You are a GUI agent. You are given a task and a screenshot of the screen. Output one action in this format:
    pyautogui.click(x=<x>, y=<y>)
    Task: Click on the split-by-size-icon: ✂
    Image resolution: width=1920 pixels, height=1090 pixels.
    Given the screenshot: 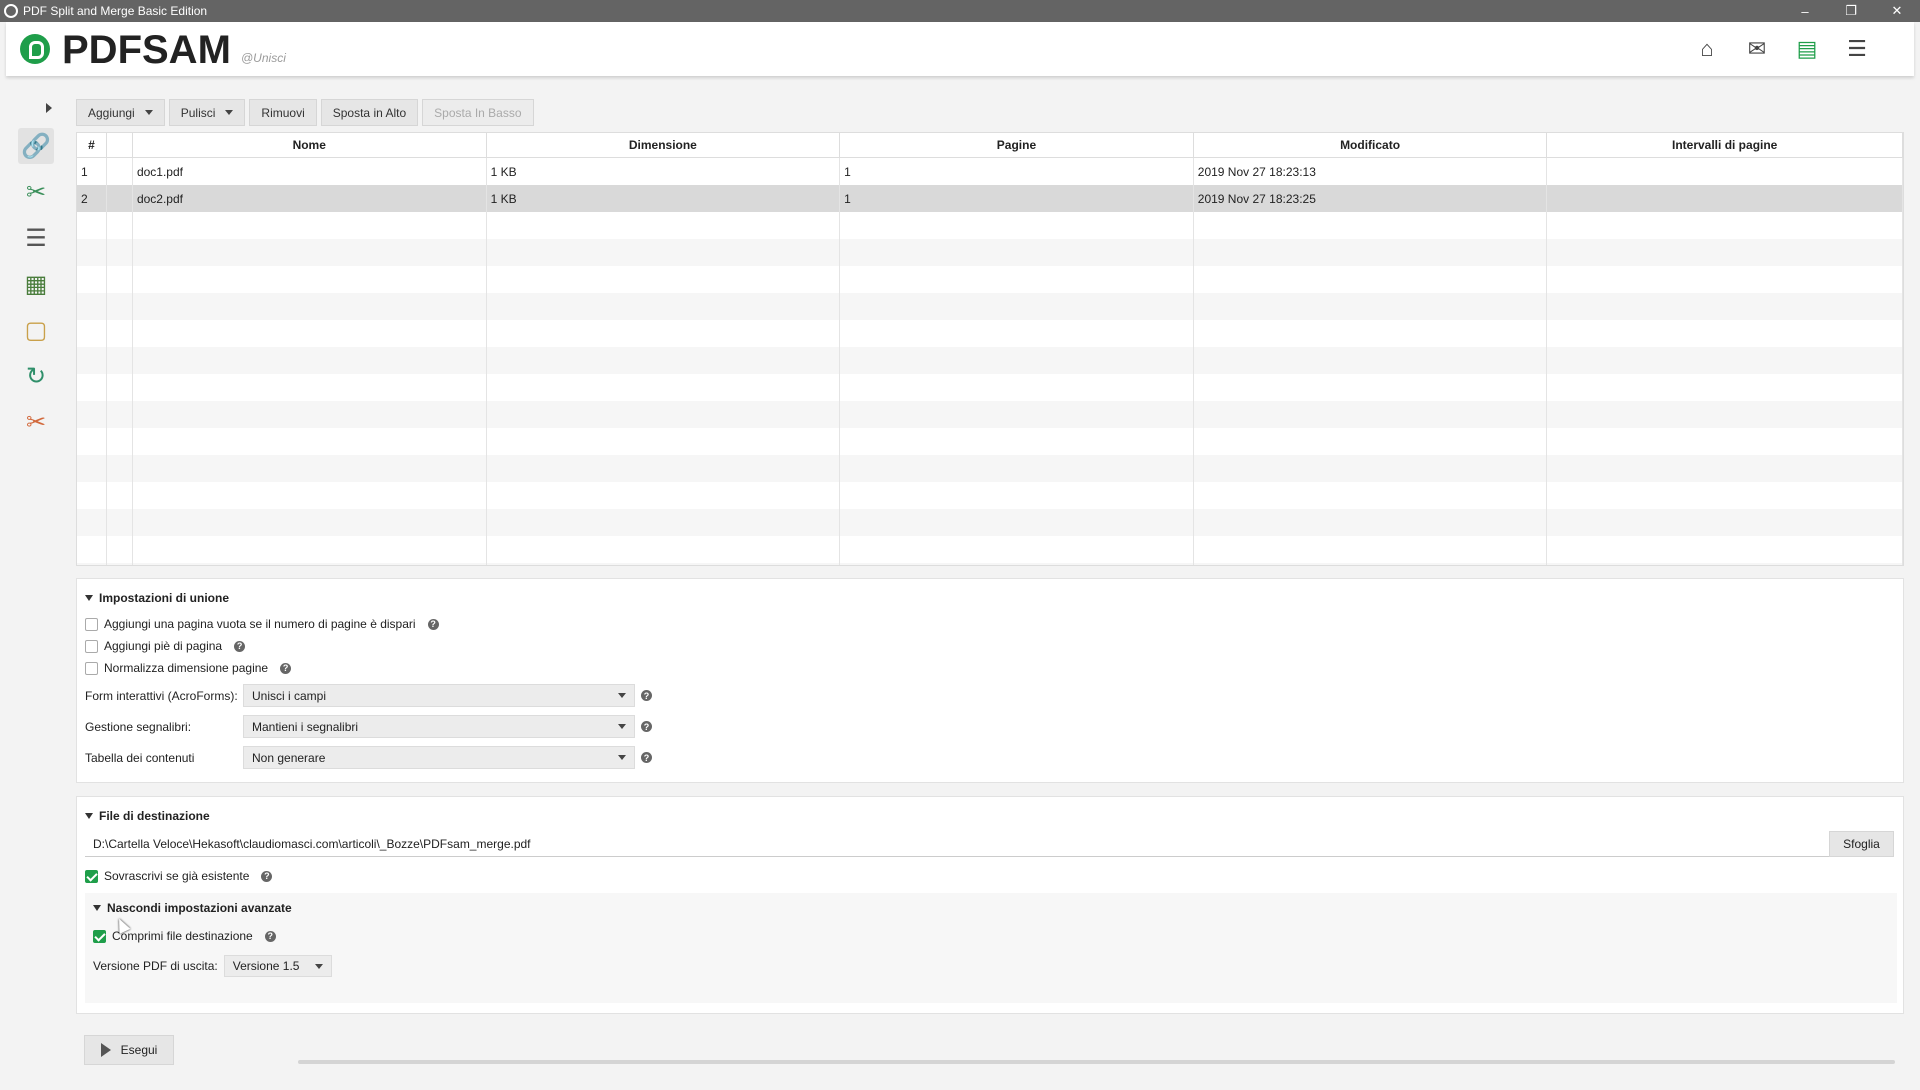 What is the action you would take?
    pyautogui.click(x=36, y=422)
    